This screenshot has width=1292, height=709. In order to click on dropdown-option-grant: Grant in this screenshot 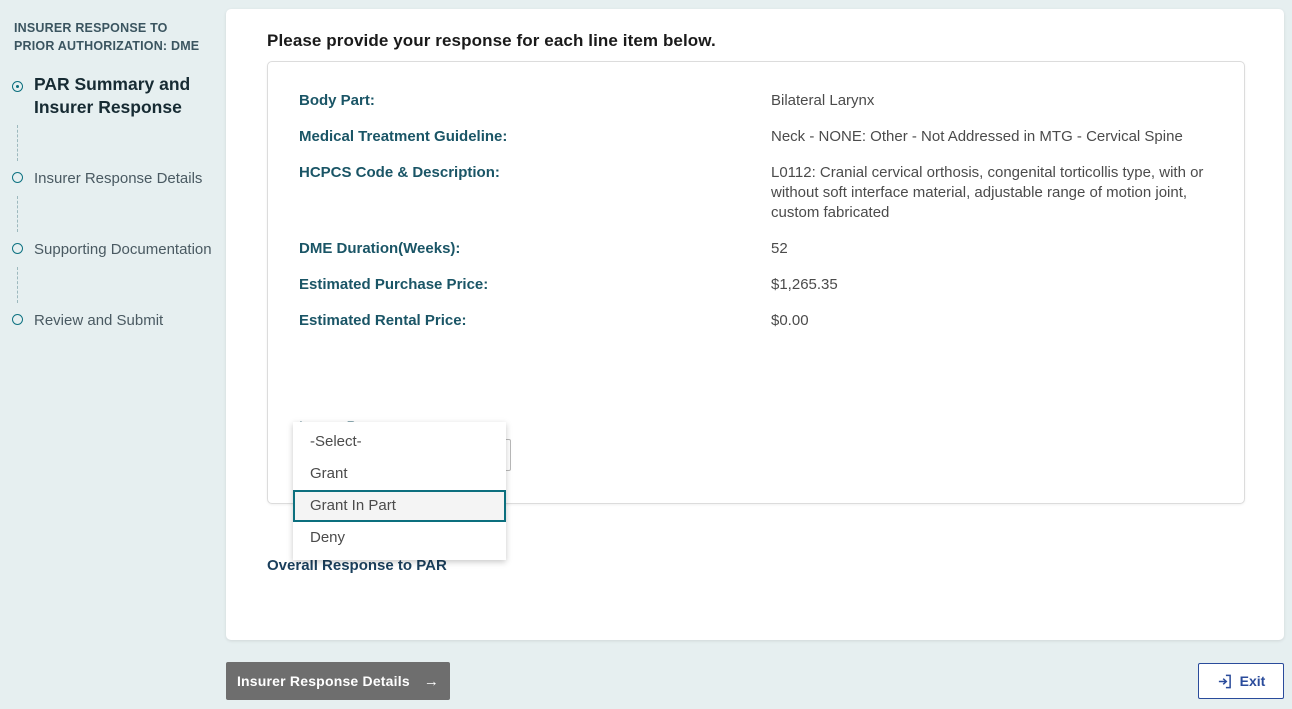, I will do `click(399, 474)`.